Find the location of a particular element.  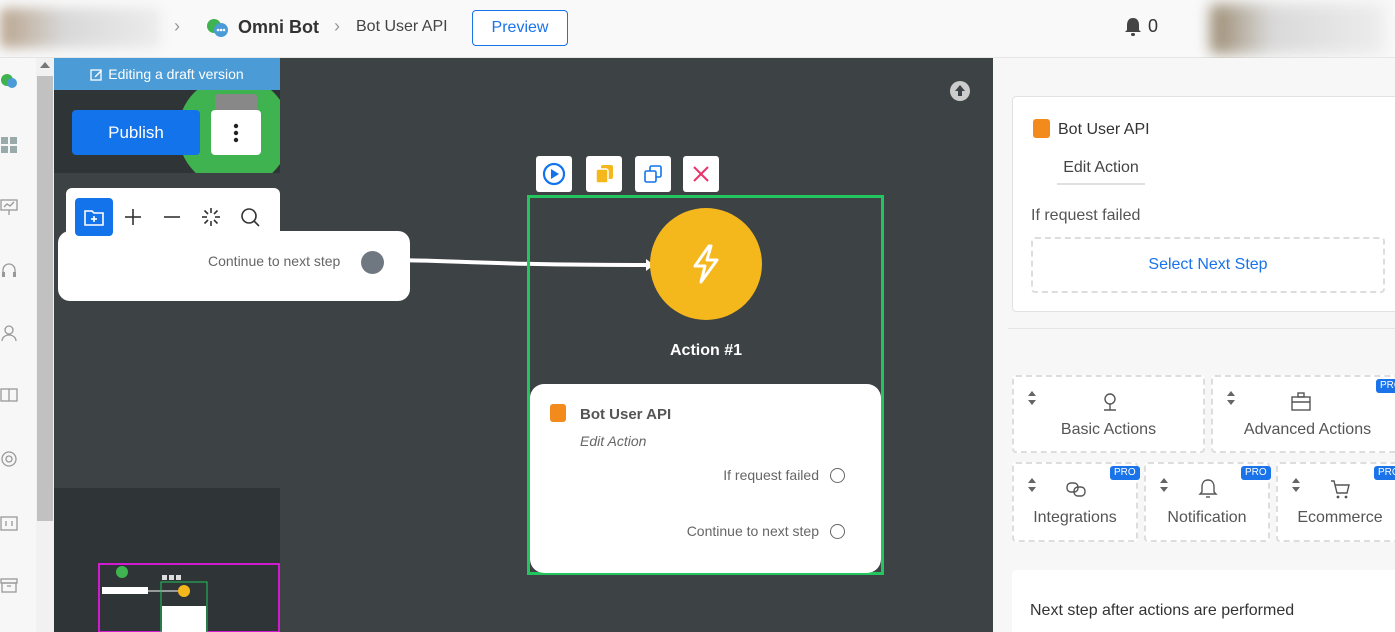

book-icon is located at coordinates (9, 395).